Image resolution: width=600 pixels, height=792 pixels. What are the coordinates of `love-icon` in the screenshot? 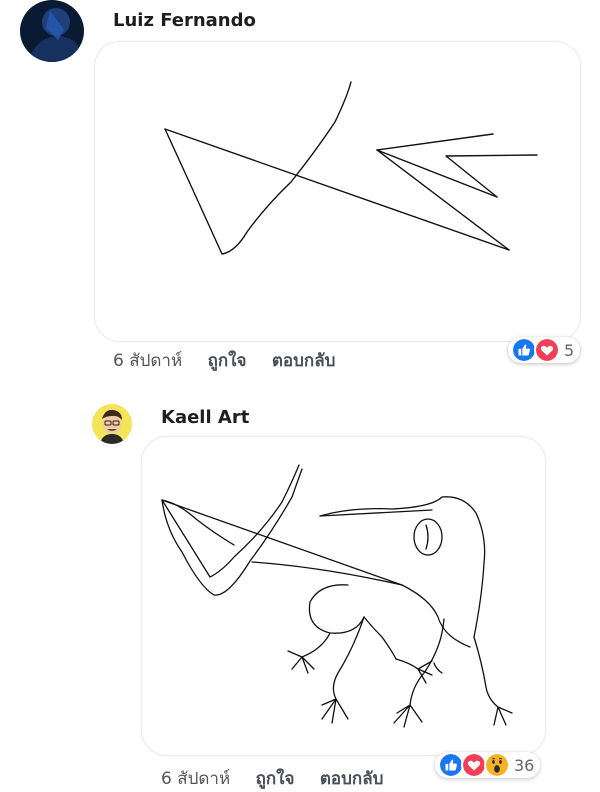 It's located at (547, 350).